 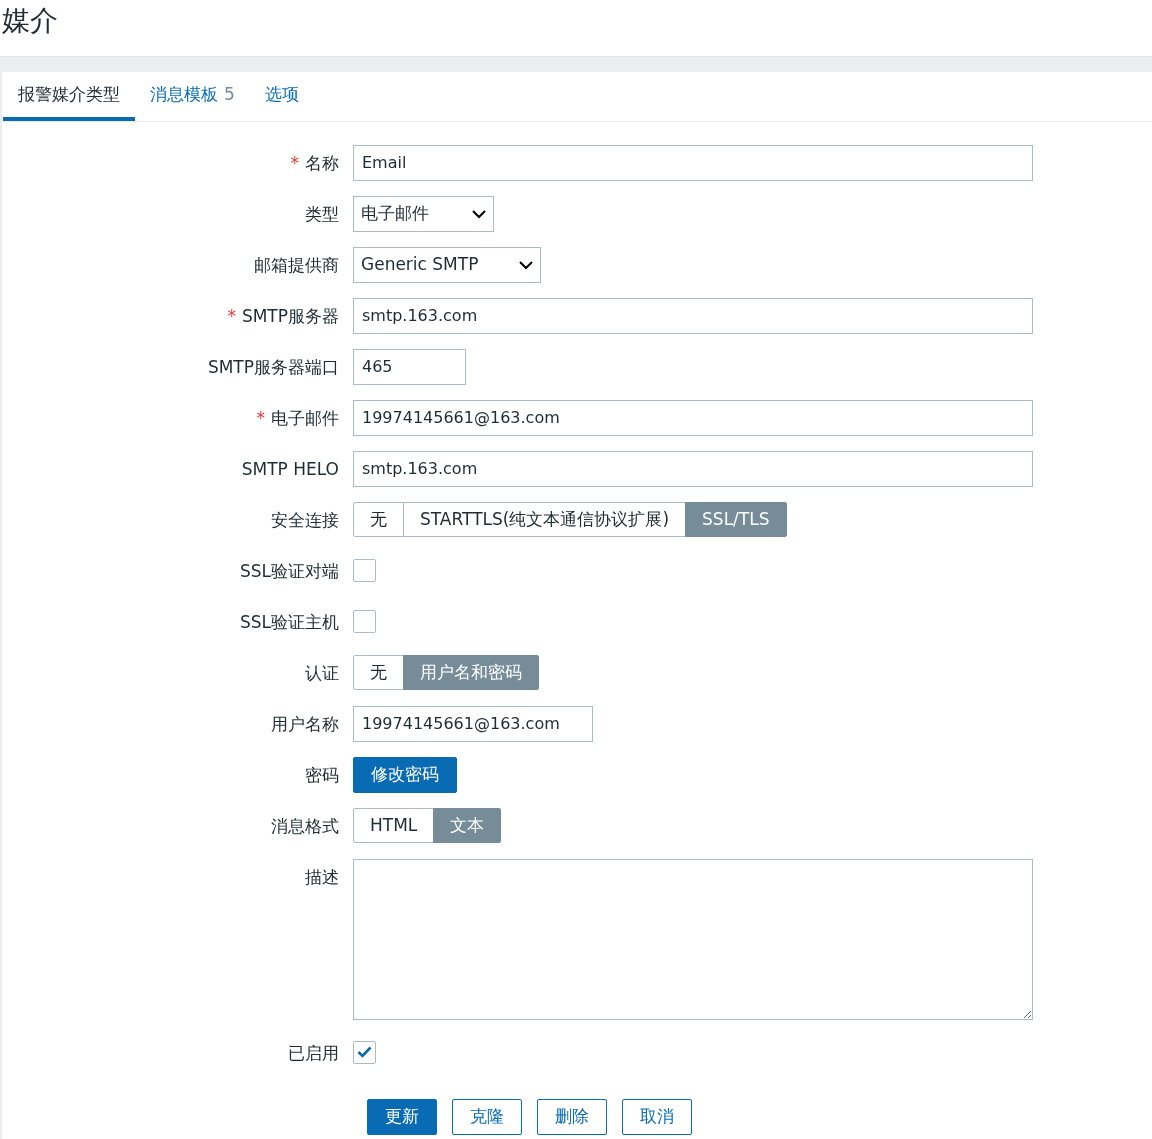 What do you see at coordinates (69, 96) in the screenshot?
I see `tab: 报警媒介类型` at bounding box center [69, 96].